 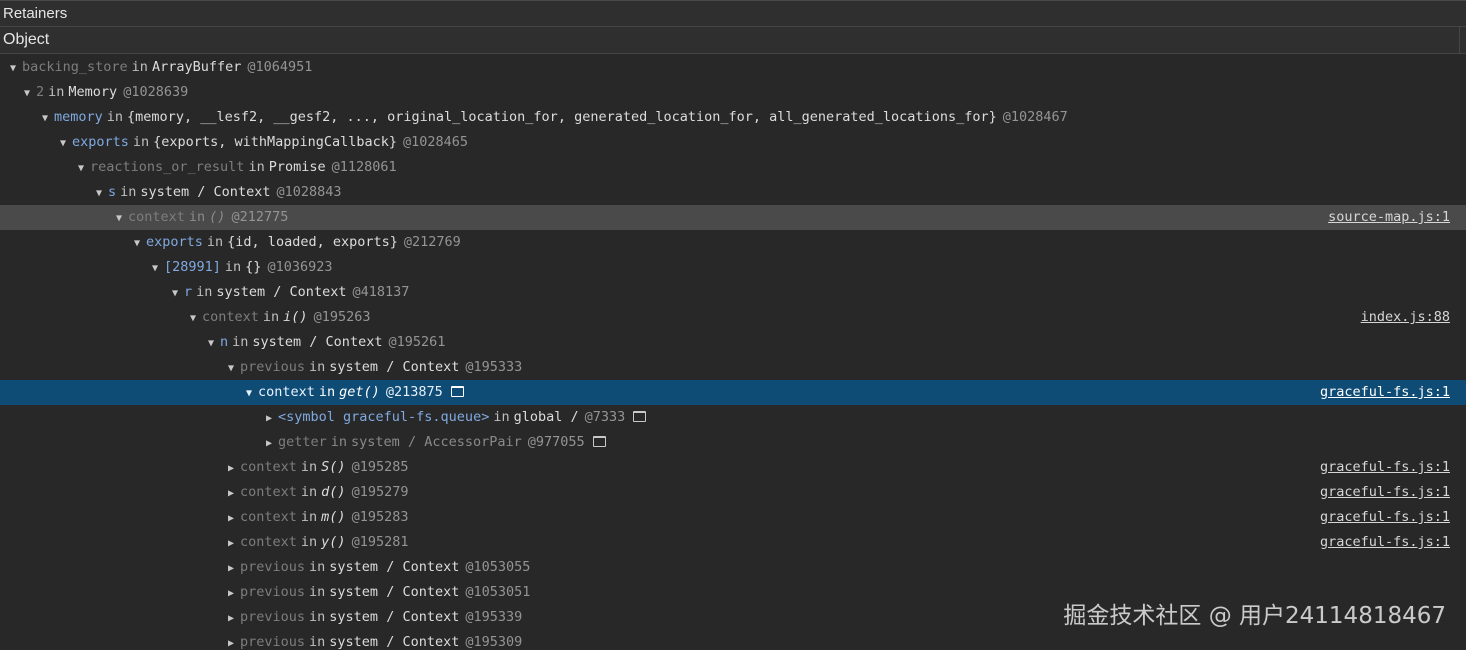 I want to click on tree-row: ▼ 2 in Memory @1028639, so click(x=733, y=92).